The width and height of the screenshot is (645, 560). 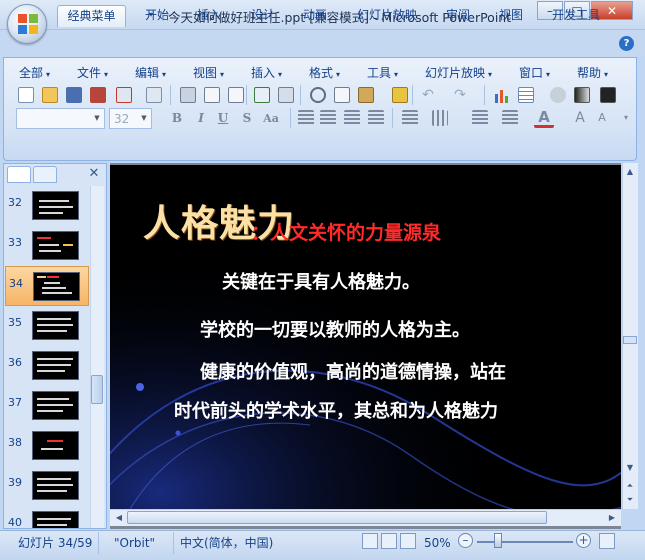 I want to click on menu-file: 文件 ▾, so click(x=92, y=73).